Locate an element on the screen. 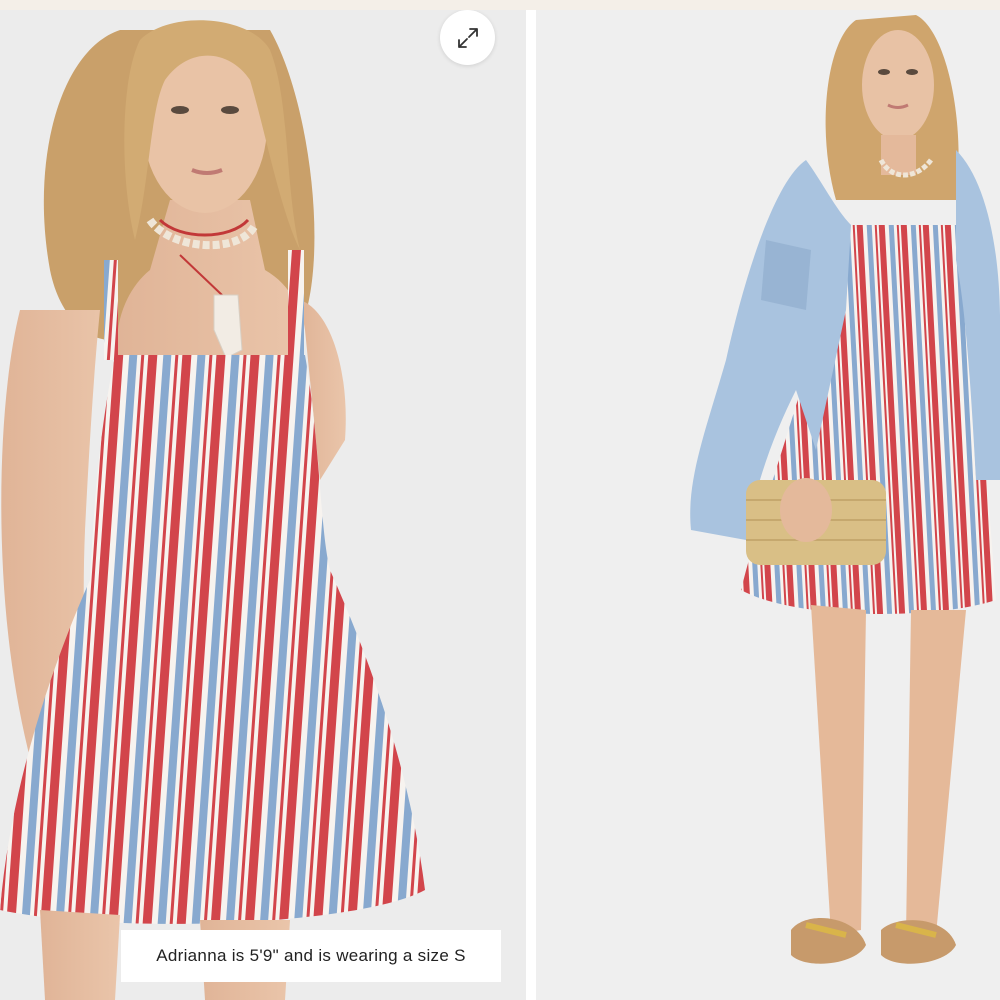 The width and height of the screenshot is (1000, 1000). top-strip is located at coordinates (500, 5).